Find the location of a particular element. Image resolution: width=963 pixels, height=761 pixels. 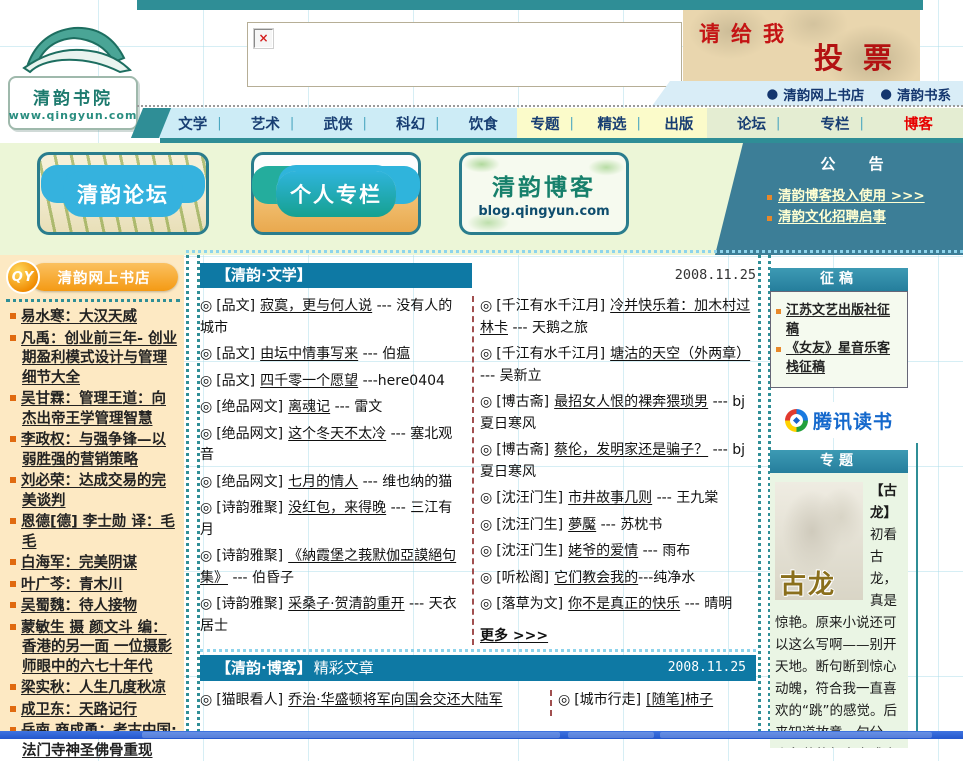

personal-column-label: 个人专栏 is located at coordinates (336, 193).